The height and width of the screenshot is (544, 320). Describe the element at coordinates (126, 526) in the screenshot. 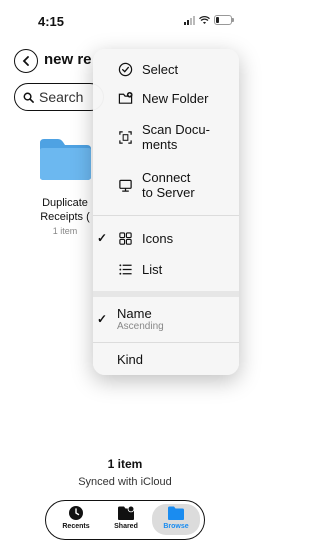

I see `tab-label-shared: Shared` at that location.